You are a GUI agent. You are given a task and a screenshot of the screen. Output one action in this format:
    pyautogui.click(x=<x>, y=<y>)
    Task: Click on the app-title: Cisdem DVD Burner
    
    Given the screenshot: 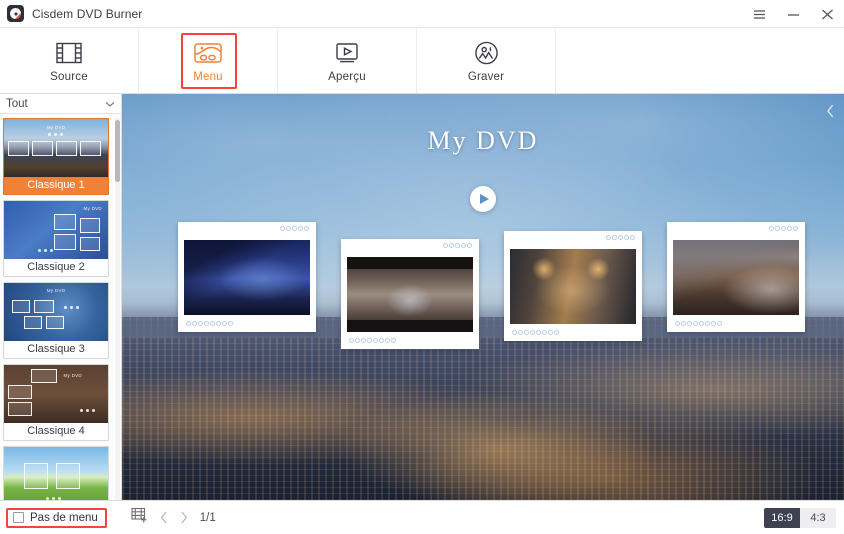 What is the action you would take?
    pyautogui.click(x=87, y=13)
    